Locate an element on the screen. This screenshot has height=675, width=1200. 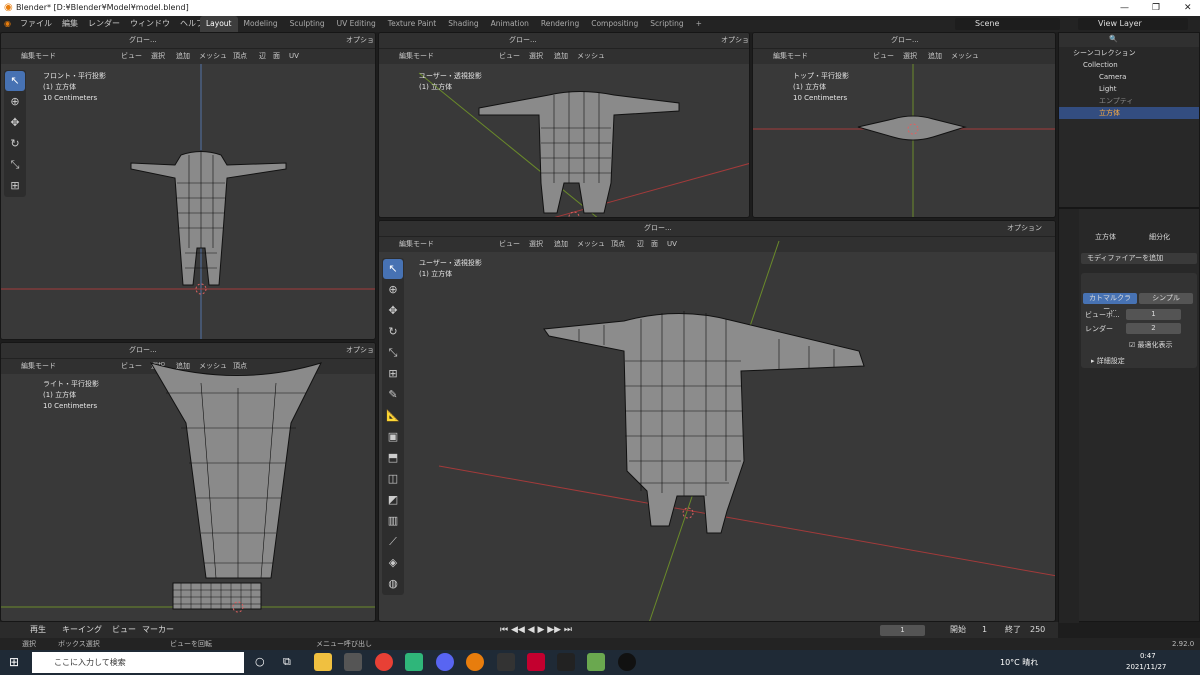
scene-selector: Scene is located at coordinates (1007, 24).